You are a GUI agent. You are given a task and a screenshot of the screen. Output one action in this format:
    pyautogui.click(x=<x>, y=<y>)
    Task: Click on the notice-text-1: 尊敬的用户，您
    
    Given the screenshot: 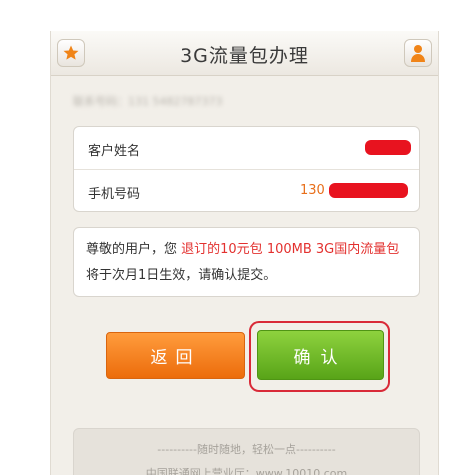 What is the action you would take?
    pyautogui.click(x=134, y=249)
    